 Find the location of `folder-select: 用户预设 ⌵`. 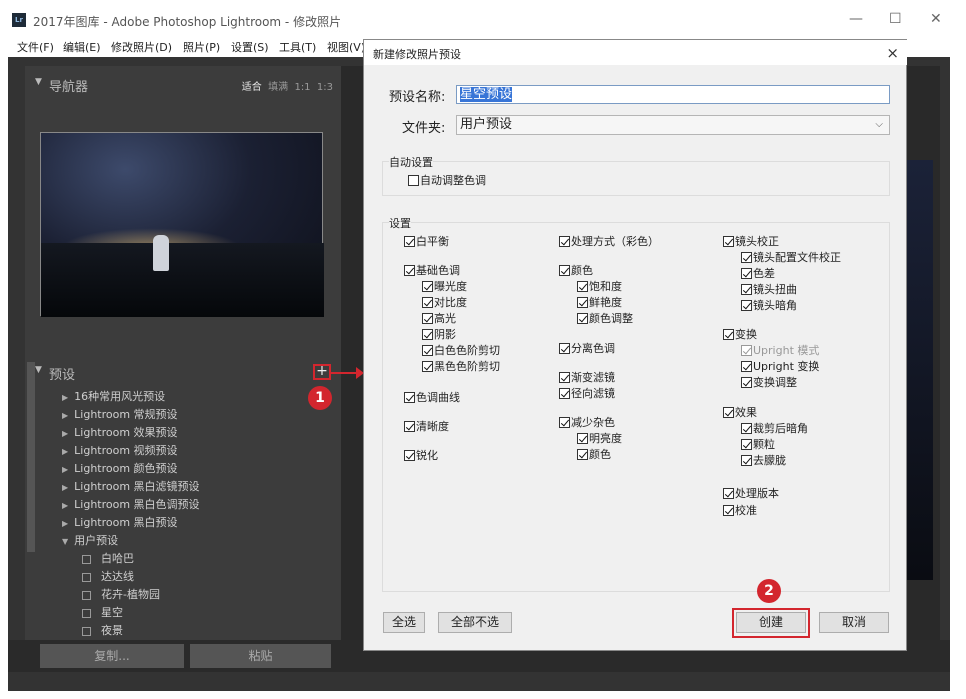

folder-select: 用户预设 ⌵ is located at coordinates (673, 125).